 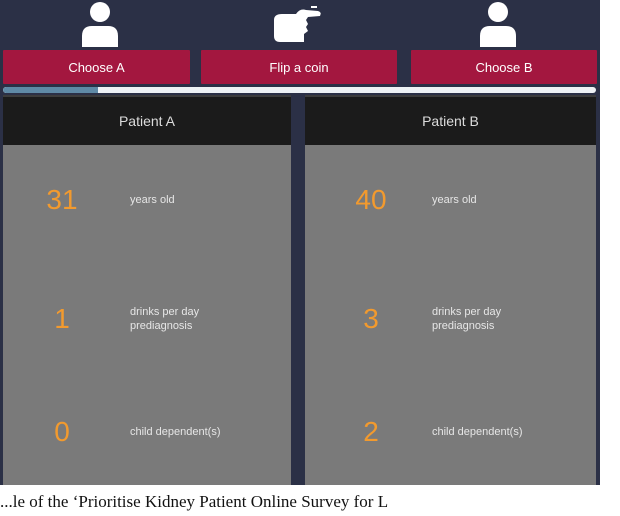 I want to click on patient-b-title: Patient B, so click(x=450, y=120).